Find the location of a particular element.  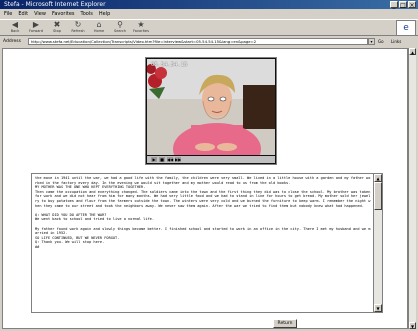

stop-icon: ✖ is located at coordinates (57, 24).